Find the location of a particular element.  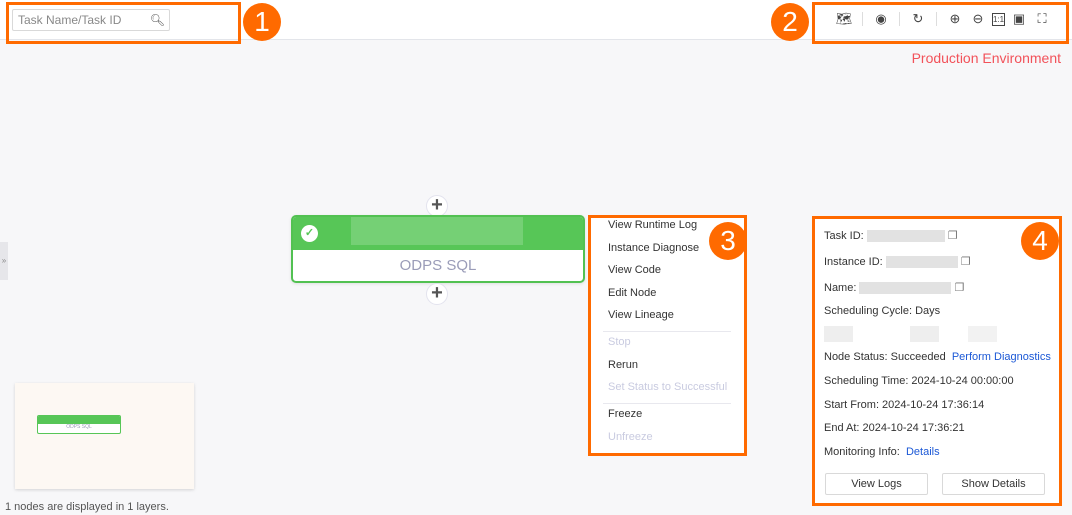

callout-1: 1 is located at coordinates (262, 22).